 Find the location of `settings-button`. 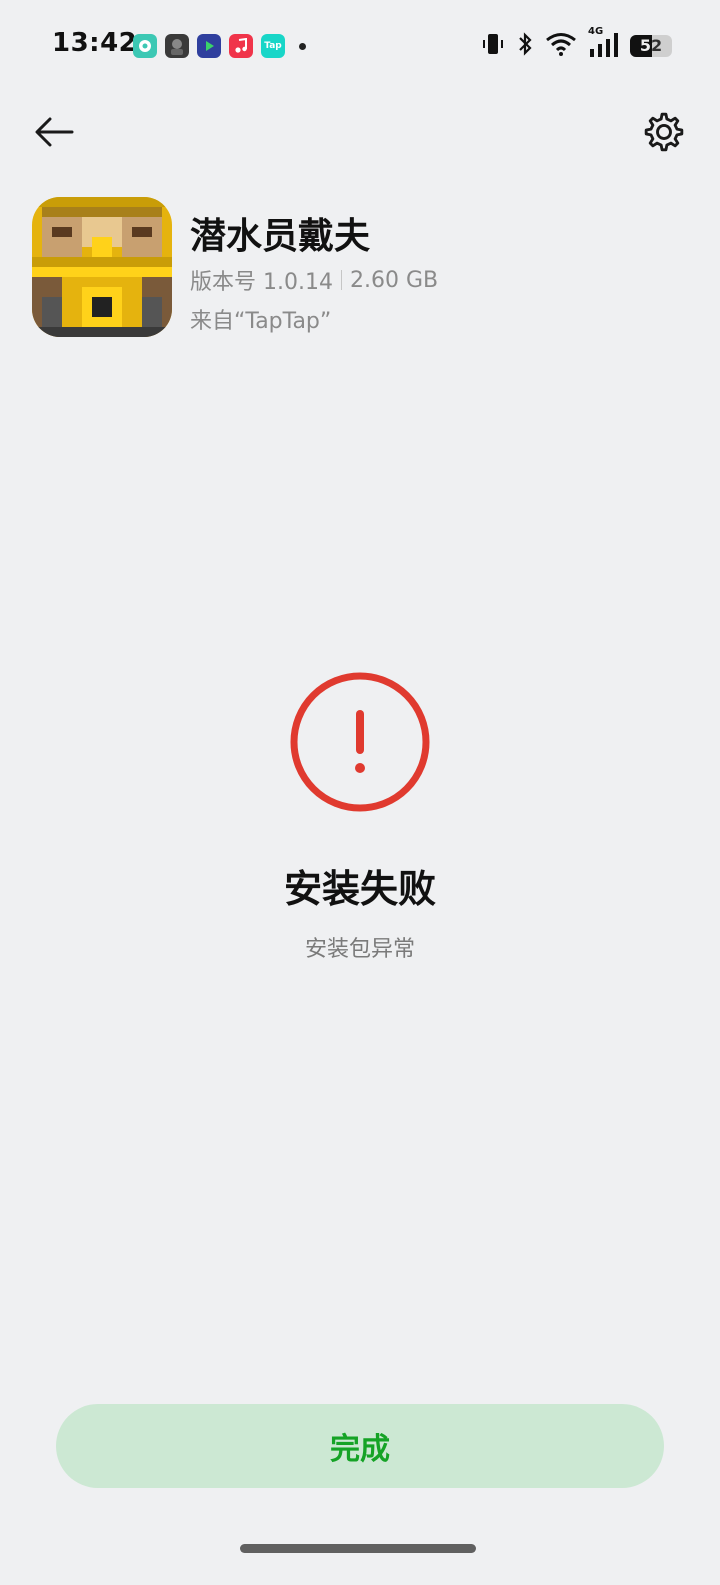

settings-button is located at coordinates (664, 132).